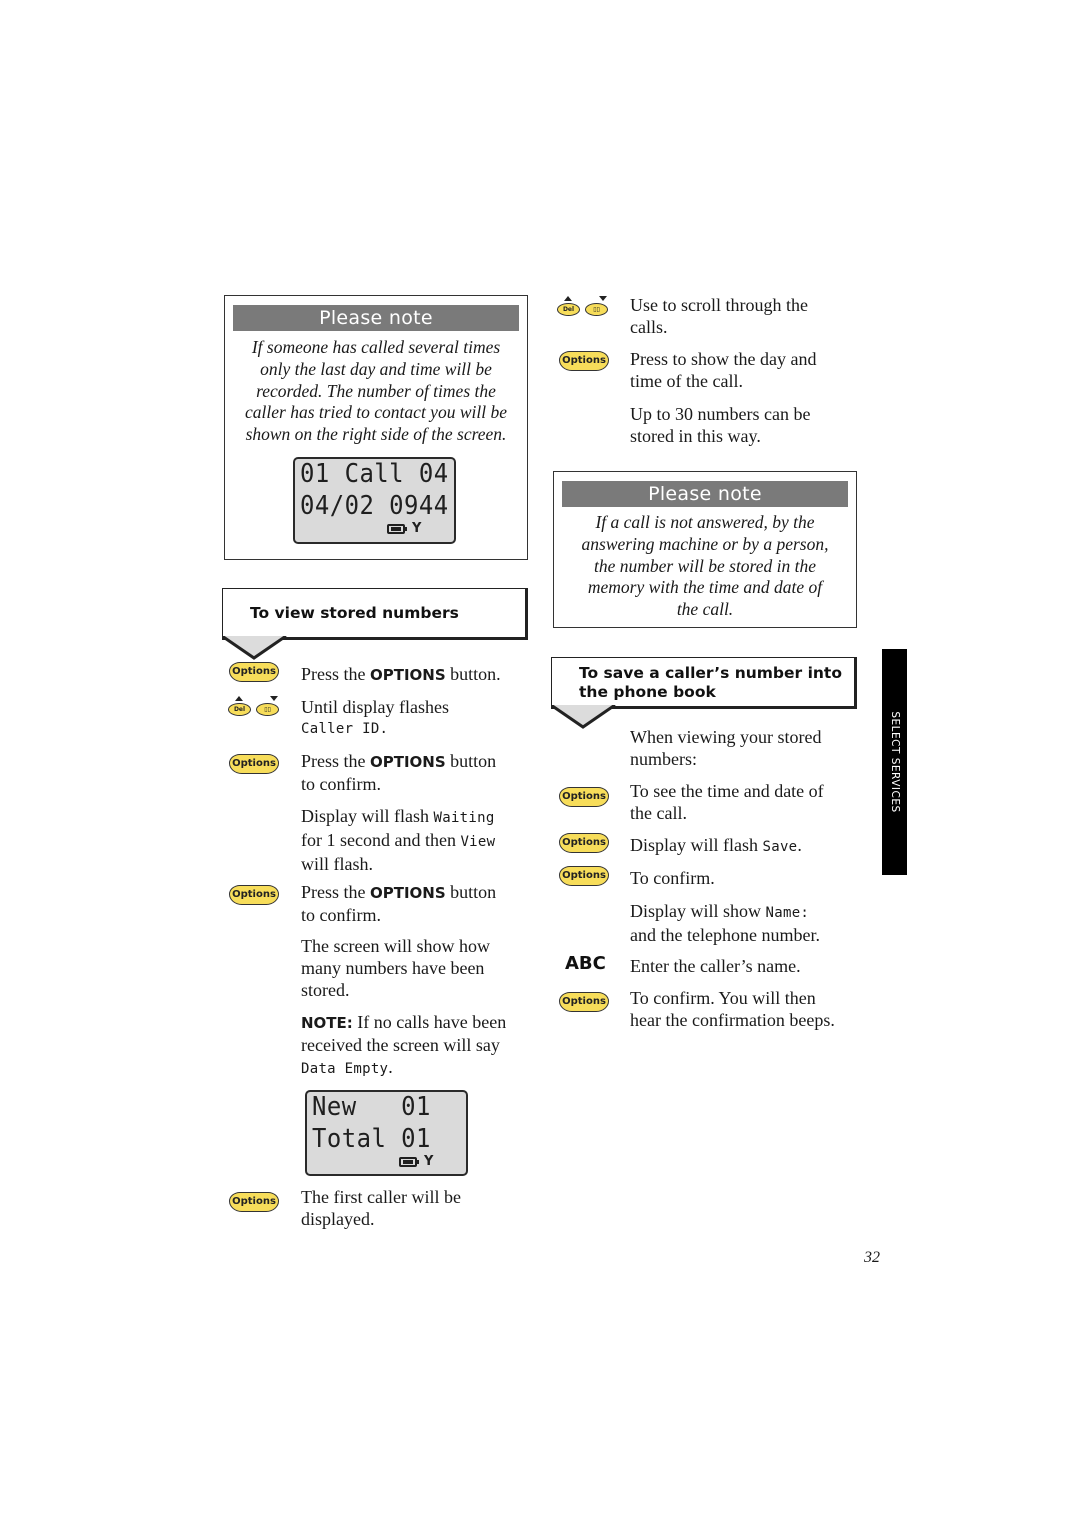  Describe the element at coordinates (716, 845) in the screenshot. I see `step-flash-save: Display will flash Save.` at that location.